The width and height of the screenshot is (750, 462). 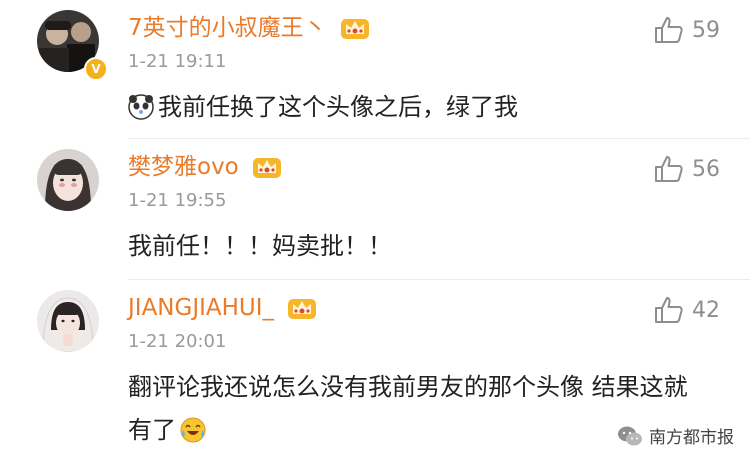 What do you see at coordinates (691, 438) in the screenshot?
I see `watermark-text: 南方都市报` at bounding box center [691, 438].